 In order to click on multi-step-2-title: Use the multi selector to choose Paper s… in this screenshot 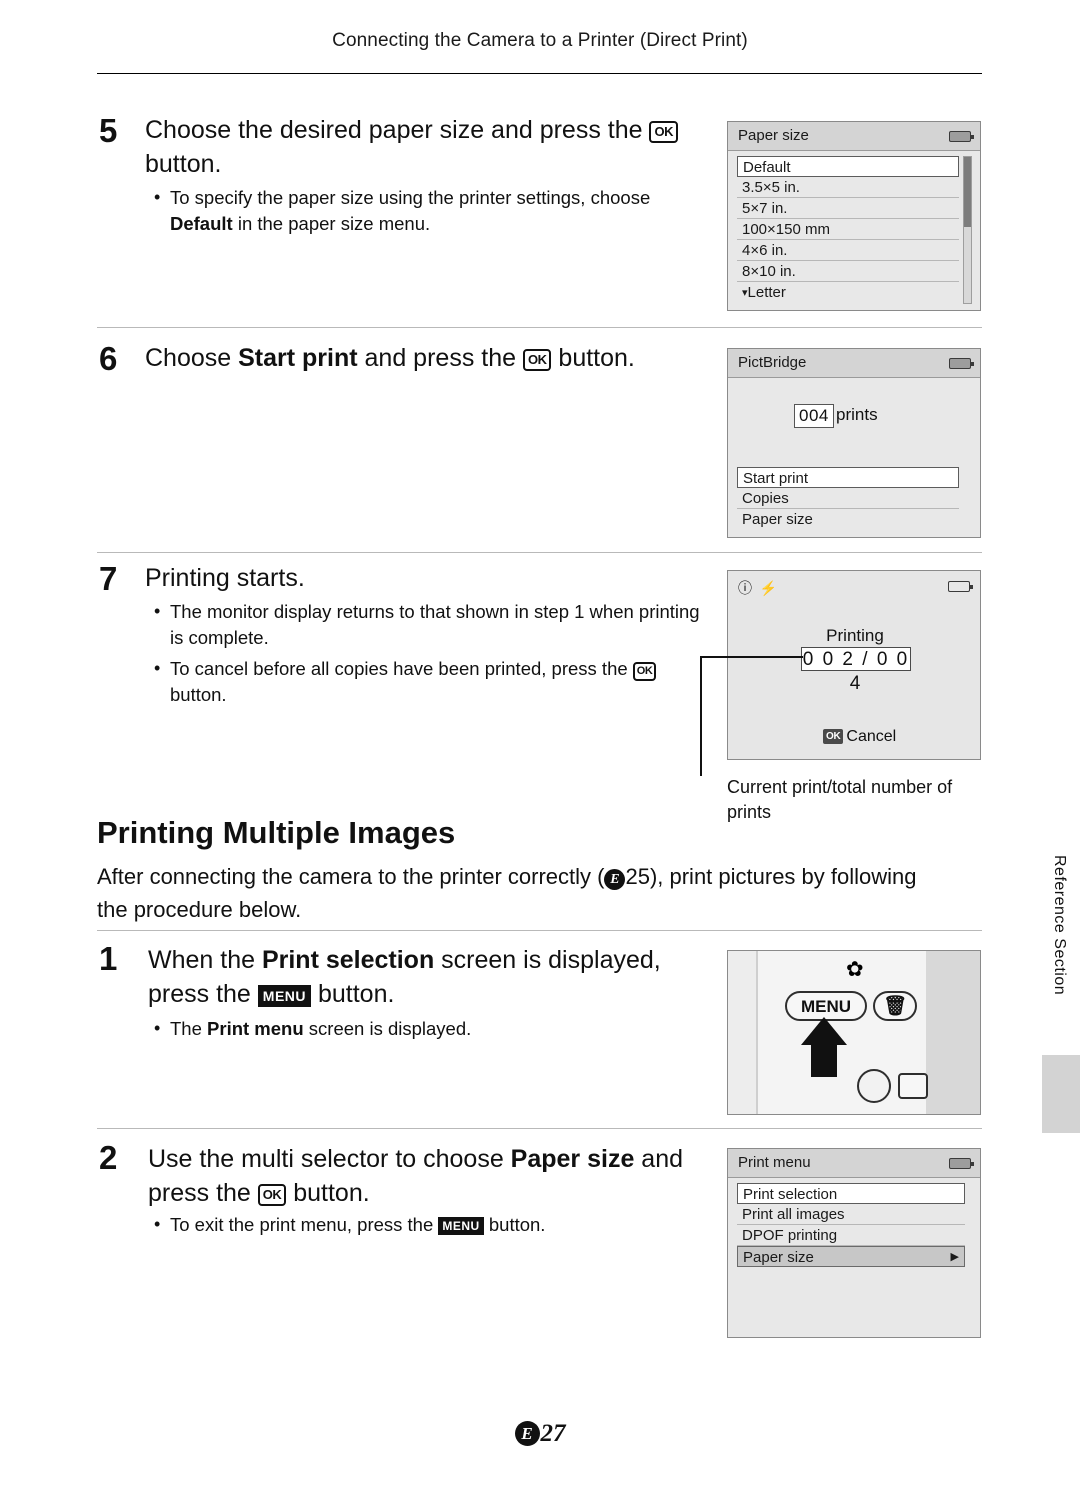, I will do `click(428, 1177)`.